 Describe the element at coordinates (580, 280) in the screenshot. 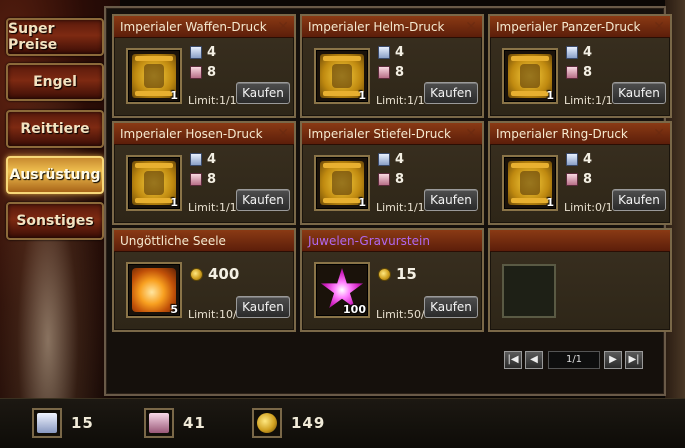

I see `empty-shop-card` at that location.